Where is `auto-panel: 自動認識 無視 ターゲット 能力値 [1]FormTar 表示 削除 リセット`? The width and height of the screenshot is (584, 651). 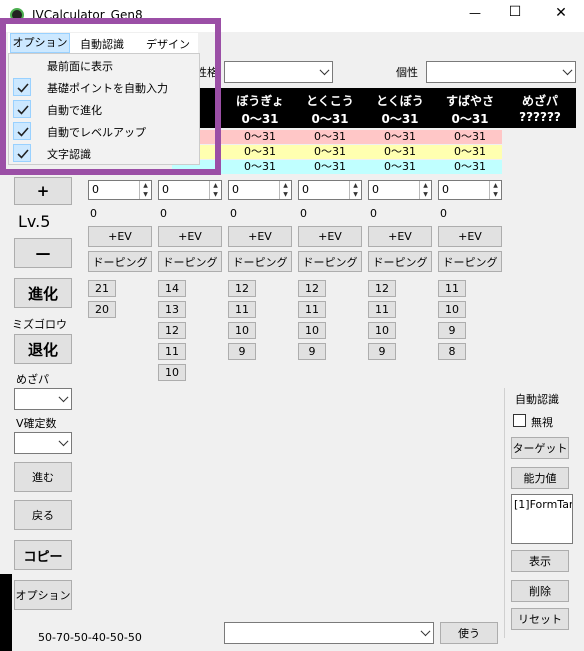 auto-panel: 自動認識 無視 ターゲット 能力値 [1]FormTar 表示 削除 リセット is located at coordinates (540, 513).